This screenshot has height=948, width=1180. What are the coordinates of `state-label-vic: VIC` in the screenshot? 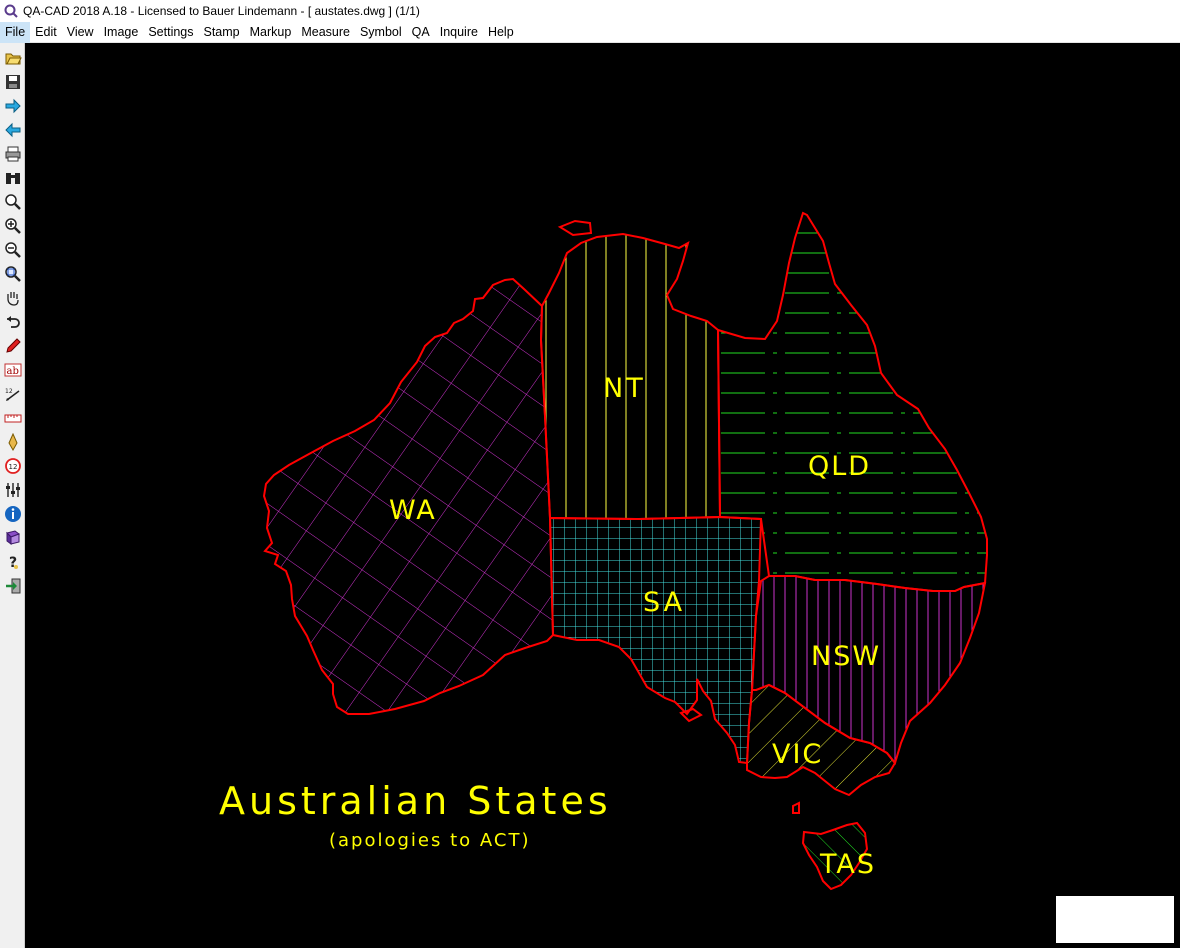 It's located at (797, 754).